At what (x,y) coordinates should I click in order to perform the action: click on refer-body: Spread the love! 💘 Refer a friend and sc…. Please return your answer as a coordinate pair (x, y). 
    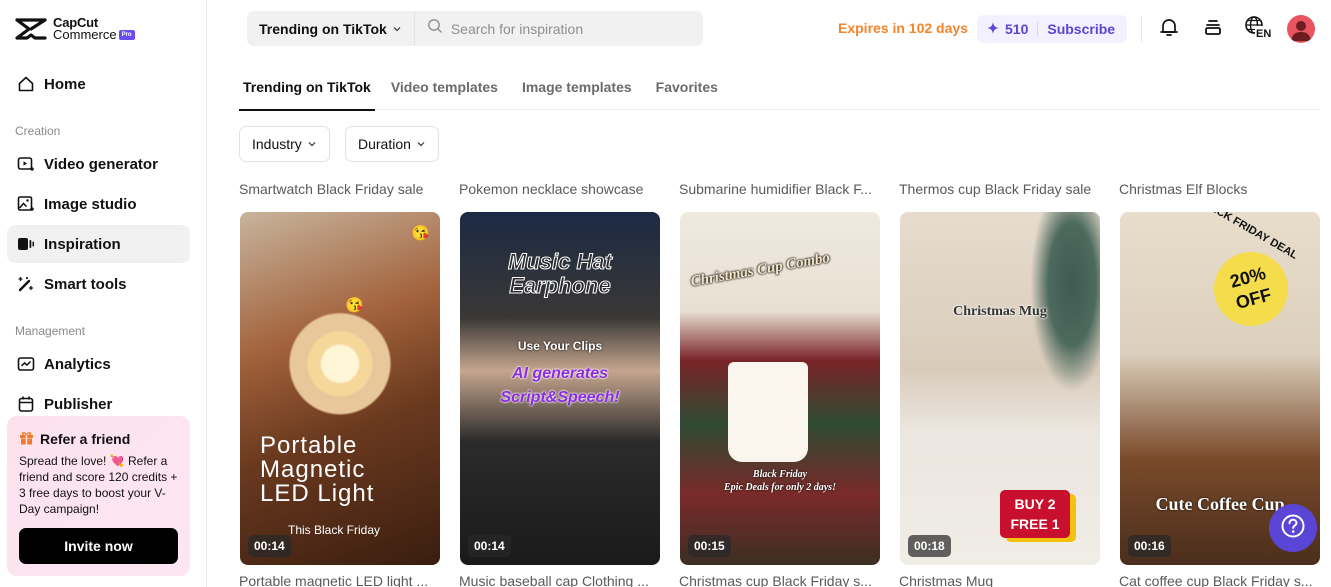
    Looking at the image, I should click on (98, 485).